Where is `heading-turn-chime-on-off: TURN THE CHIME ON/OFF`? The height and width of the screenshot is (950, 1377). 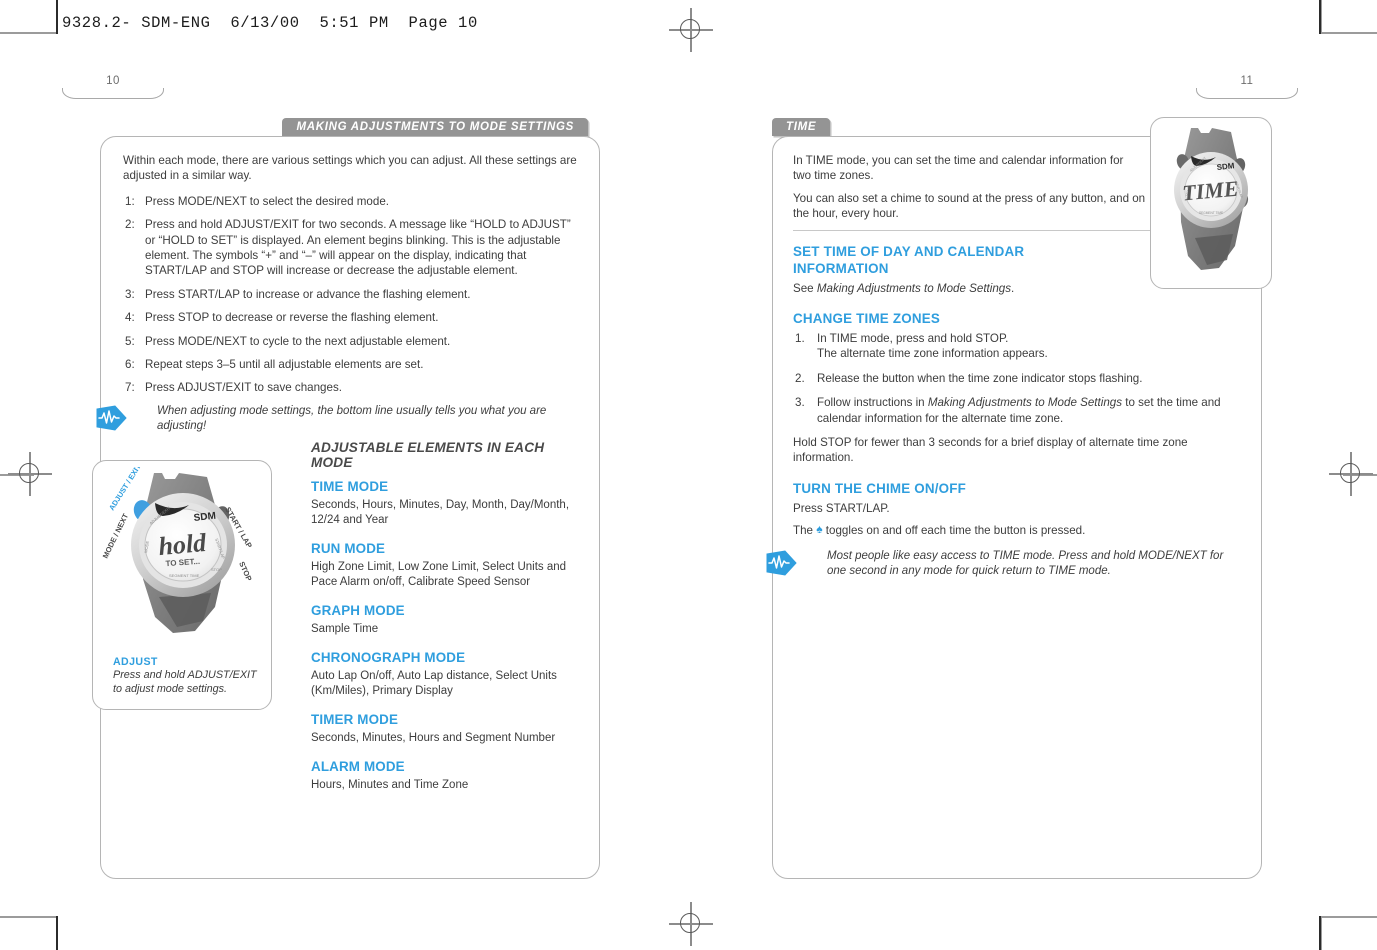
heading-turn-chime-on-off: TURN THE CHIME ON/OFF is located at coordinates (880, 488).